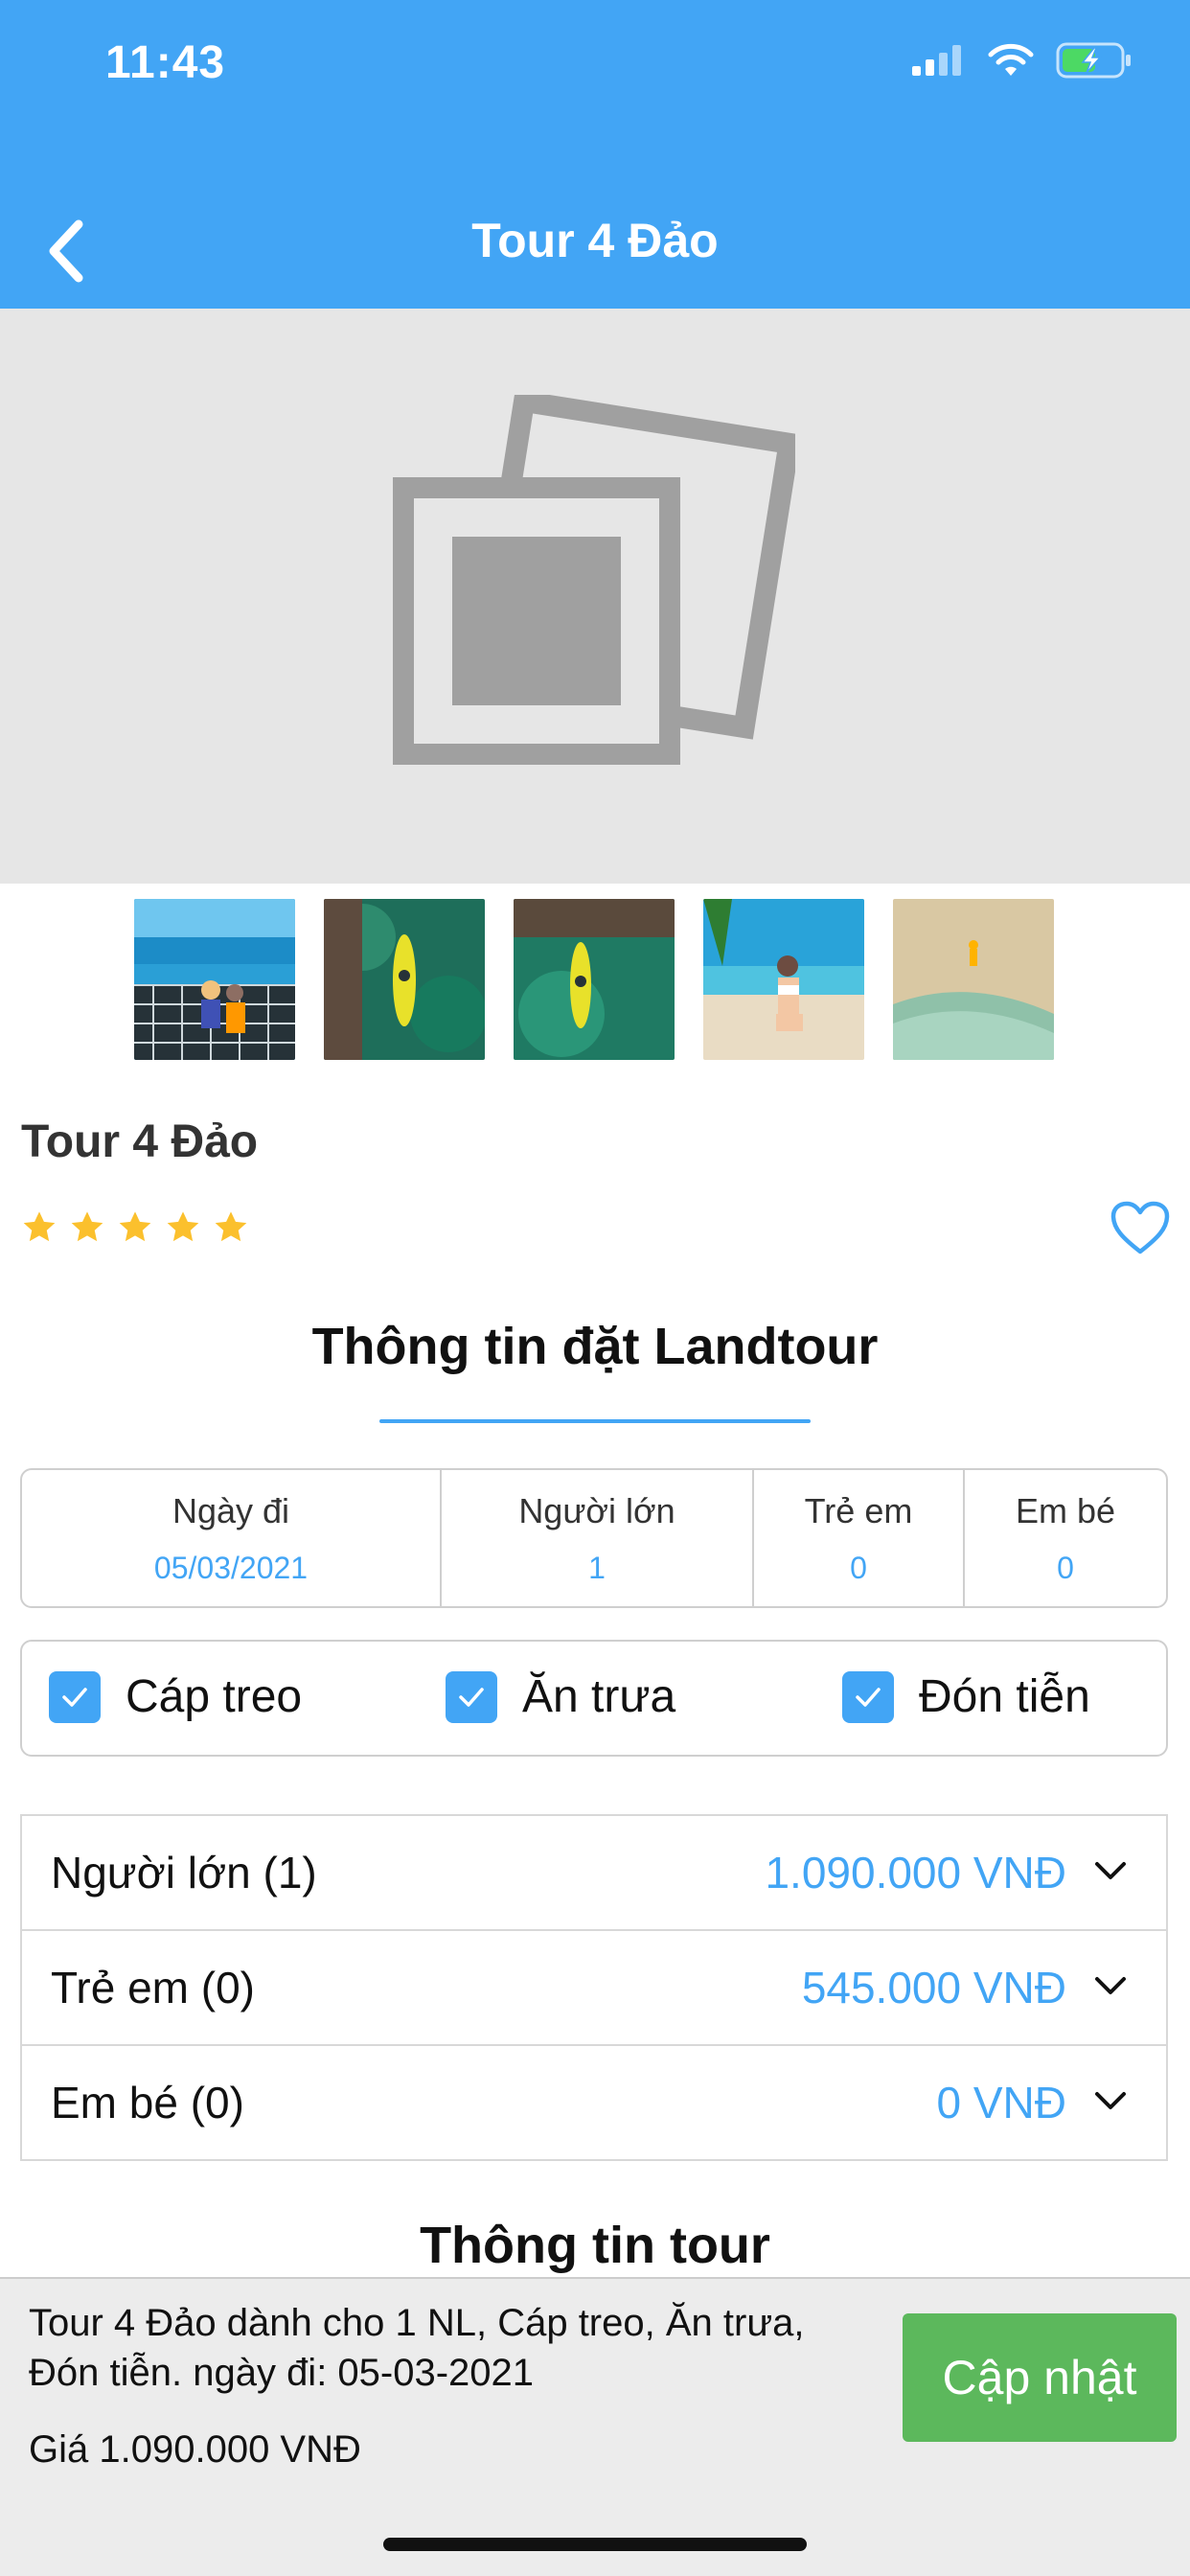  What do you see at coordinates (594, 2102) in the screenshot?
I see `price-row-infants: Em bé (0) 0 VNĐ` at bounding box center [594, 2102].